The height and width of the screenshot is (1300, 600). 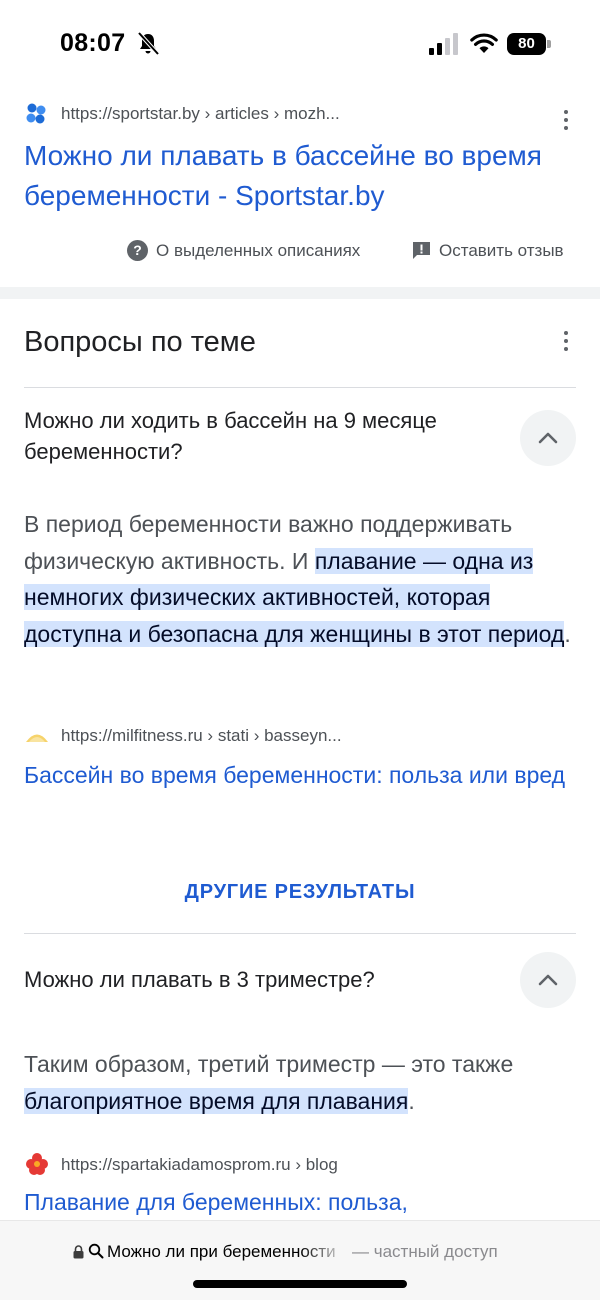 I want to click on feedback-link: Оставить отзыв, so click(x=501, y=251).